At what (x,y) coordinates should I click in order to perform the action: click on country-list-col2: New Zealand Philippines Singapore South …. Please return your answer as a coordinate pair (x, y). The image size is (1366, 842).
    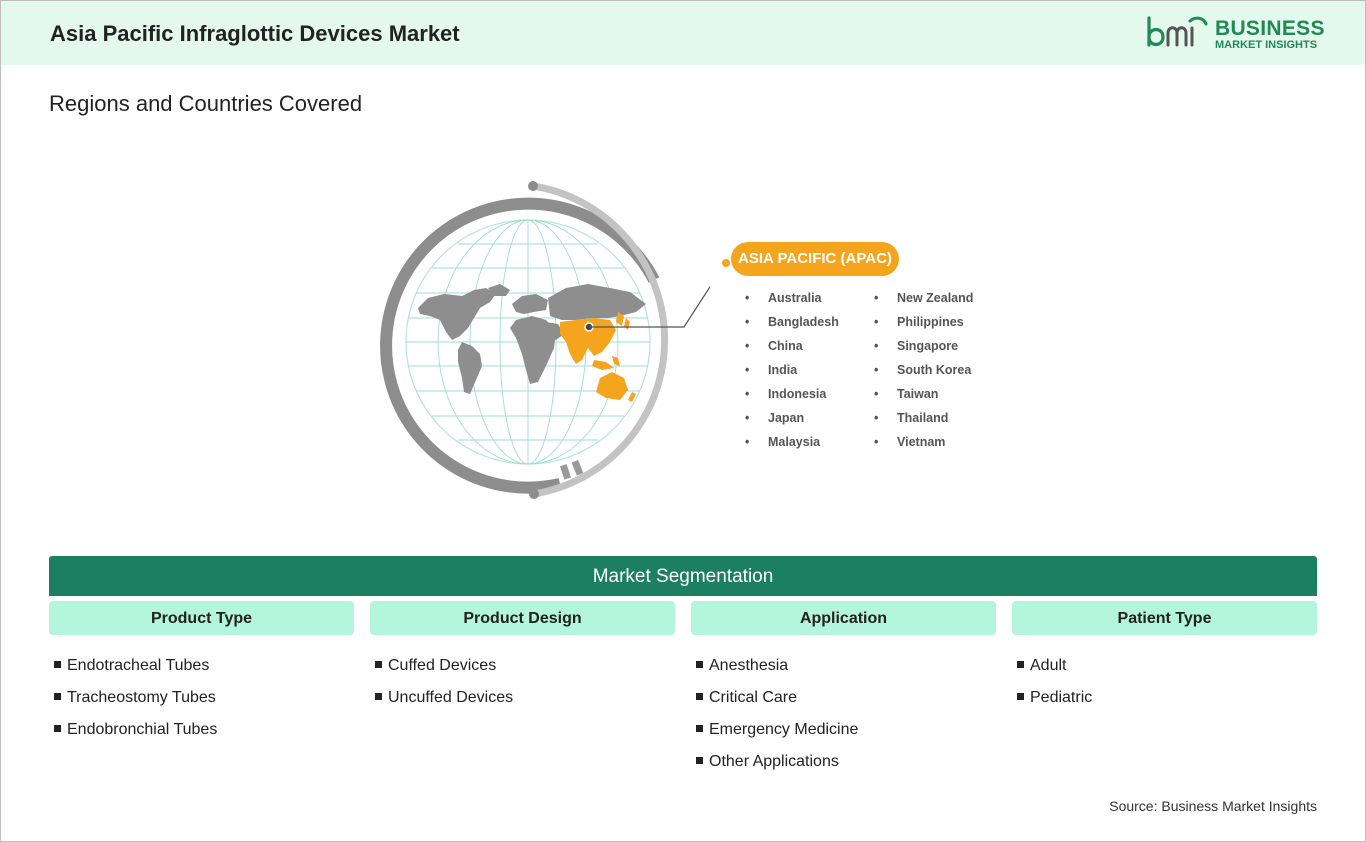
    Looking at the image, I should click on (923, 372).